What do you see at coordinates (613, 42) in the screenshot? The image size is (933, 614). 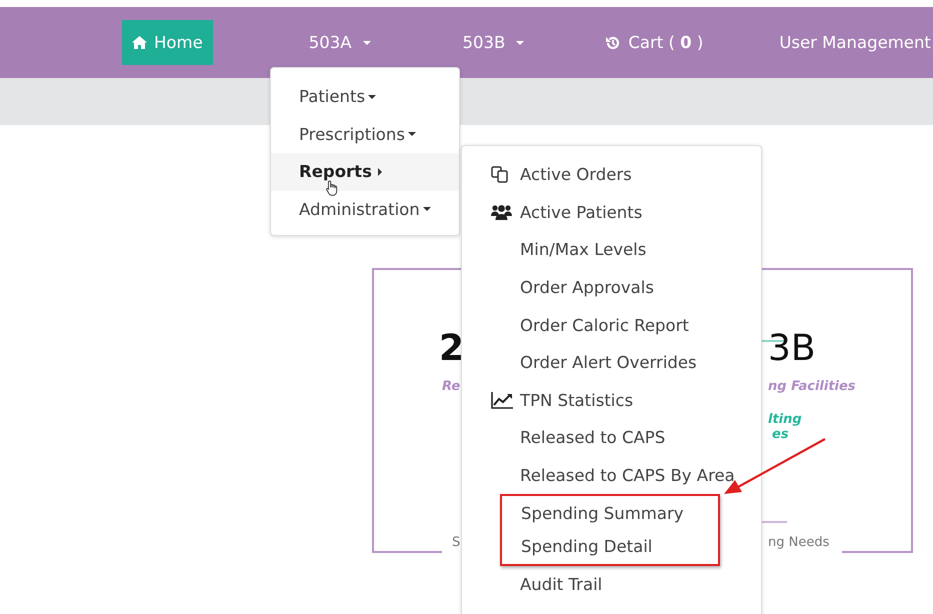 I see `history-icon` at bounding box center [613, 42].